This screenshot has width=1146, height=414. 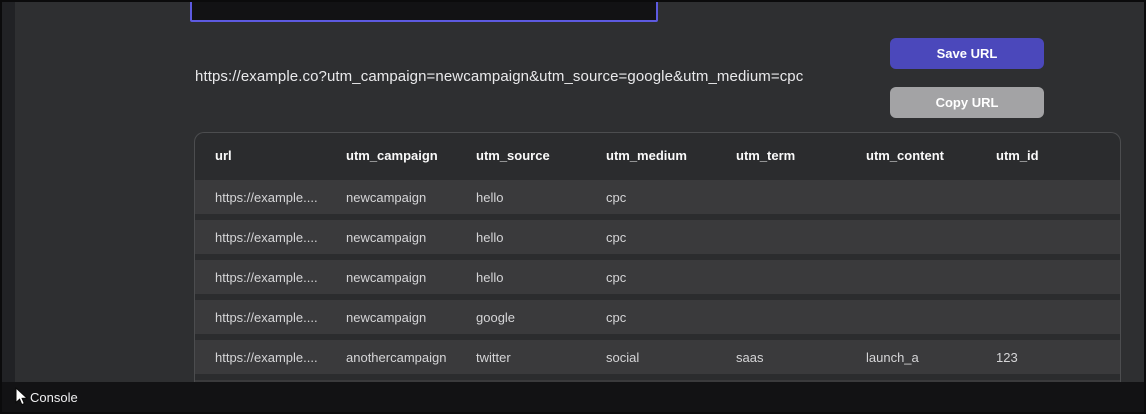 What do you see at coordinates (905, 155) in the screenshot?
I see `column-header-utm_content: utm_content` at bounding box center [905, 155].